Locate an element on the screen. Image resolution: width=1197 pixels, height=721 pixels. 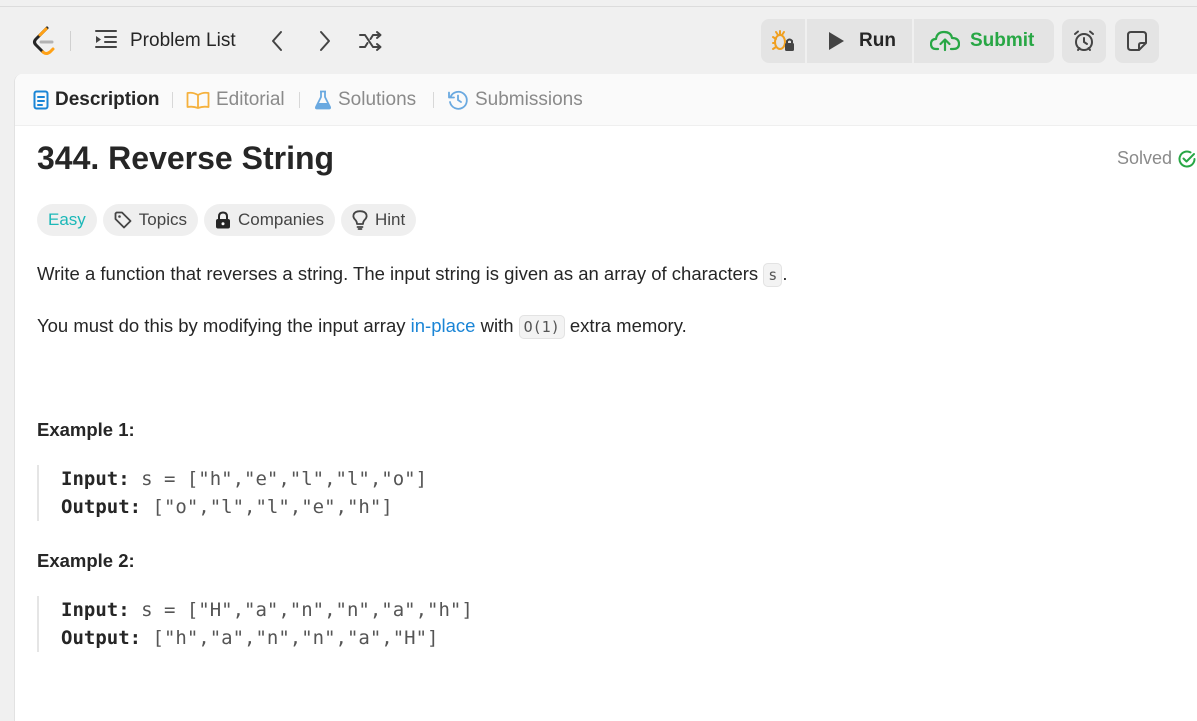
submit-button: Submit is located at coordinates (982, 41).